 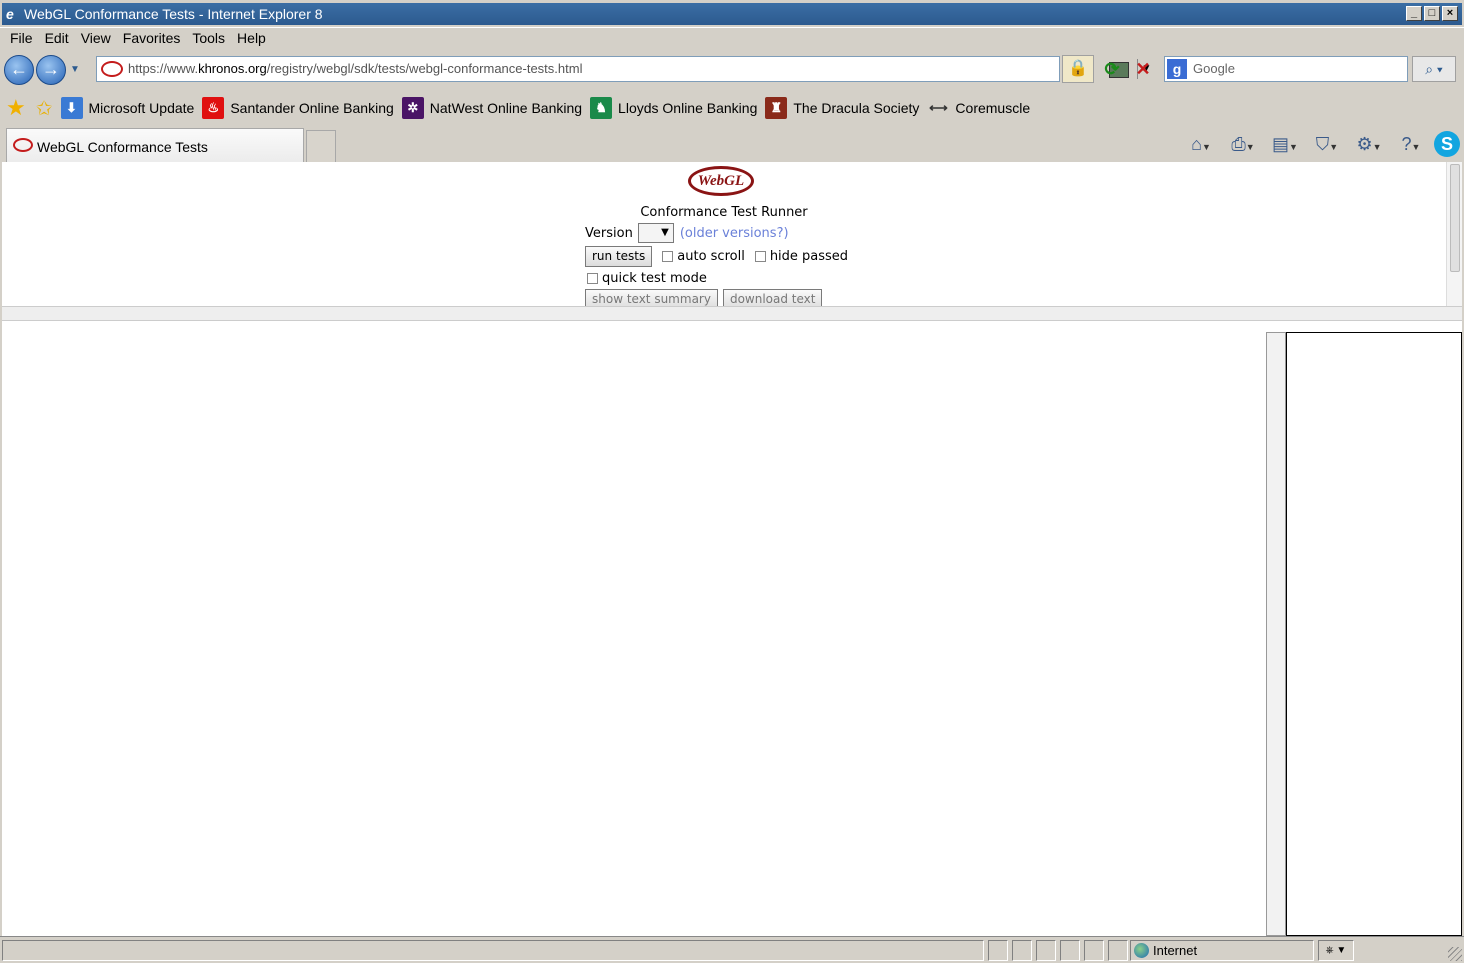 What do you see at coordinates (16, 108) in the screenshot?
I see `favorites-star-icon: ★` at bounding box center [16, 108].